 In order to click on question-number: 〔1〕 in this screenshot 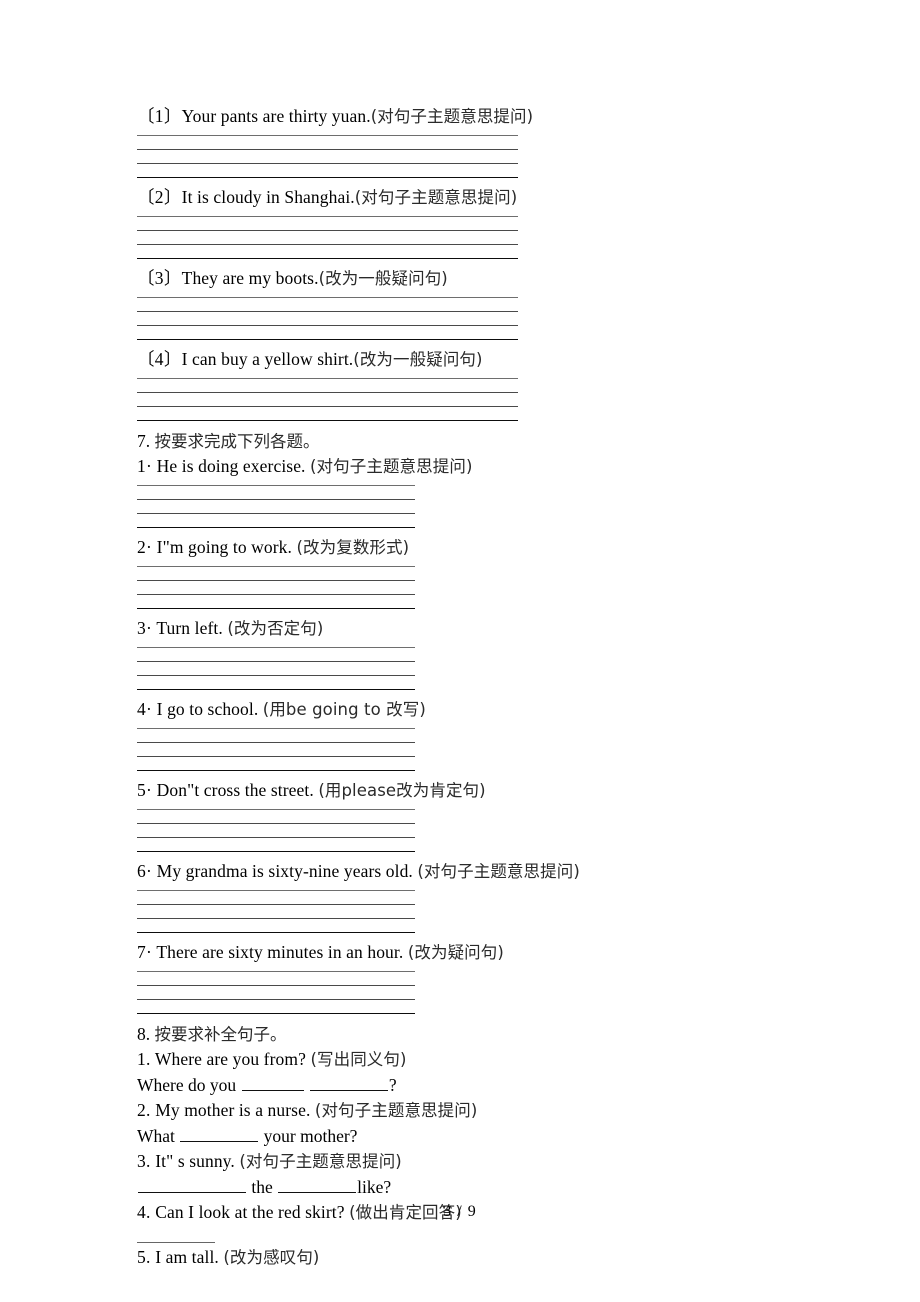, I will do `click(159, 116)`.